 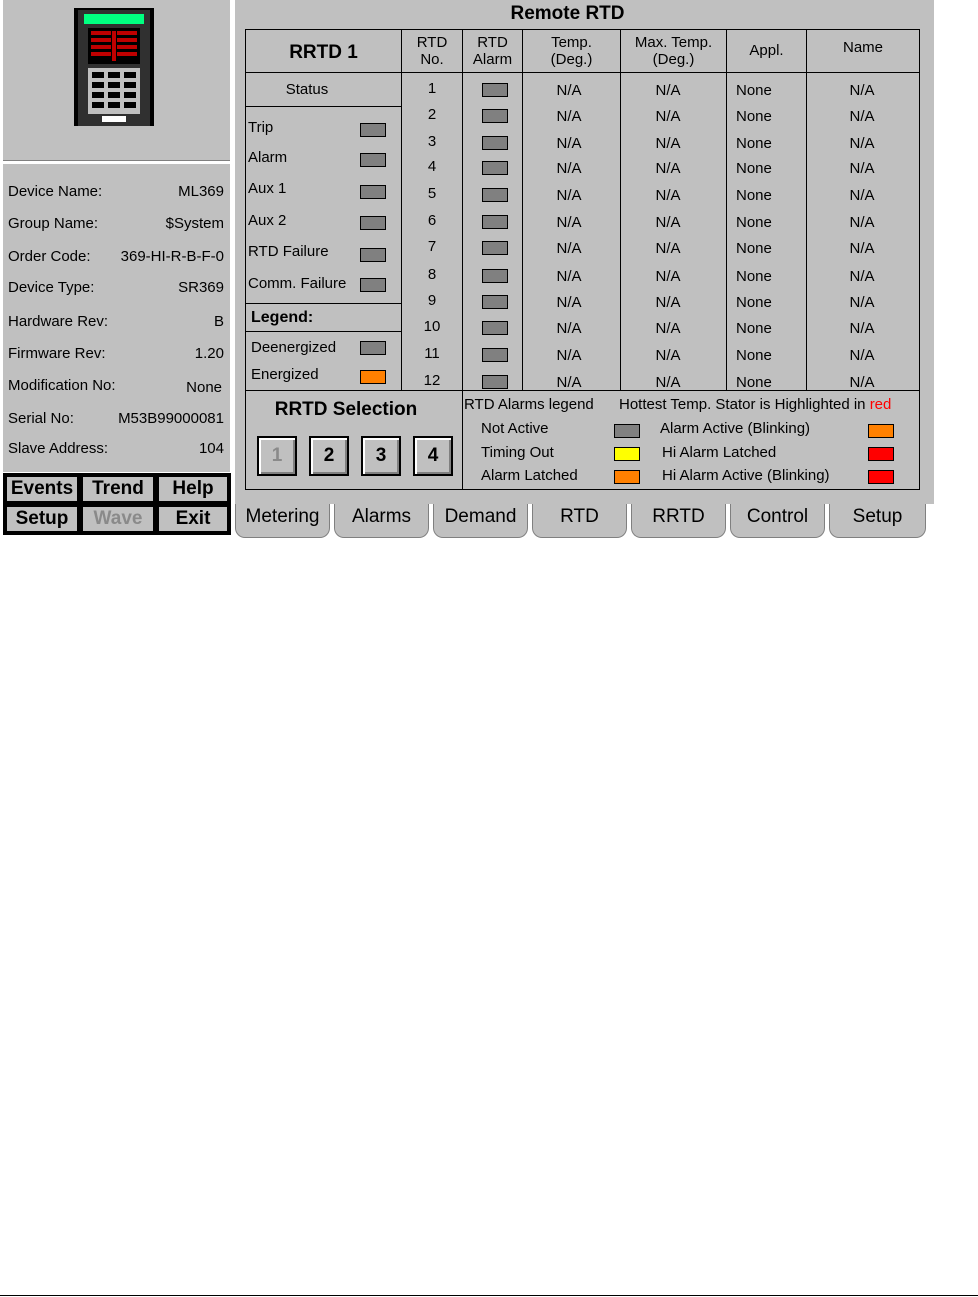 I want to click on col-header-rtd-alarm: RTD Alarm, so click(x=492, y=51).